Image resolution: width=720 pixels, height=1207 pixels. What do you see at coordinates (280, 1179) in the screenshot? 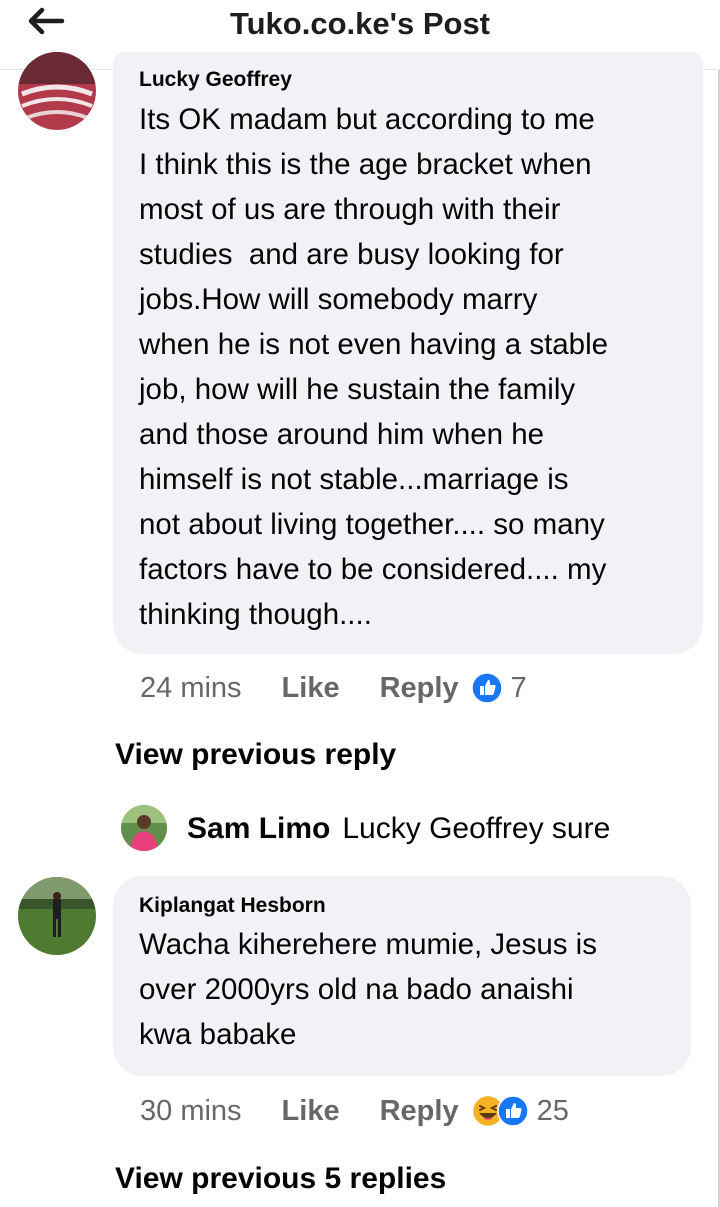
I see `view-previous-replies: View previous 5 replies` at bounding box center [280, 1179].